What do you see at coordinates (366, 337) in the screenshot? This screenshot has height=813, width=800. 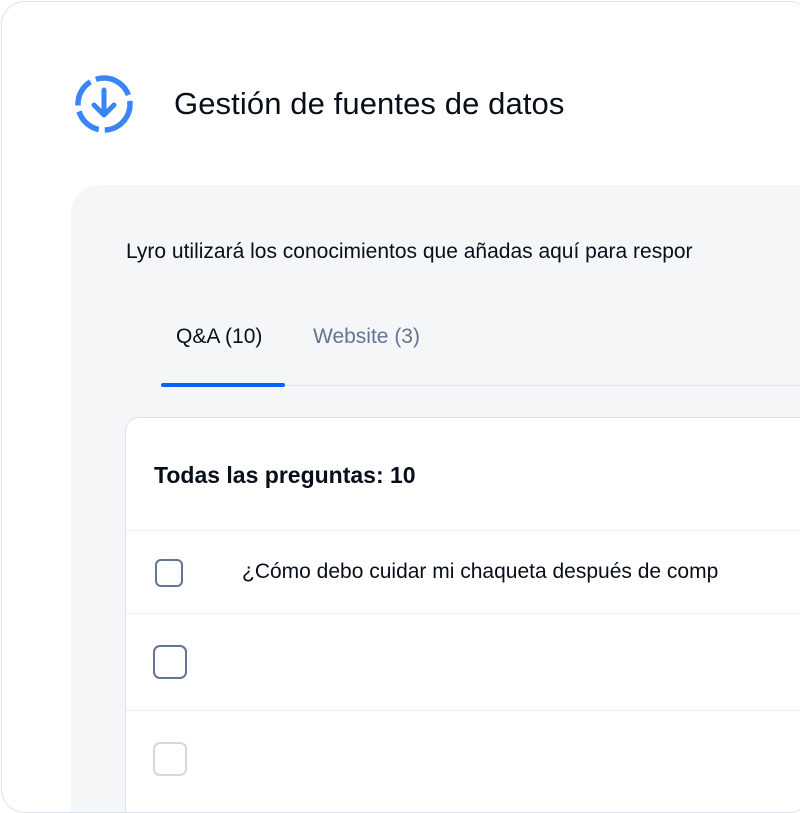 I see `tab-website: Website (3)` at bounding box center [366, 337].